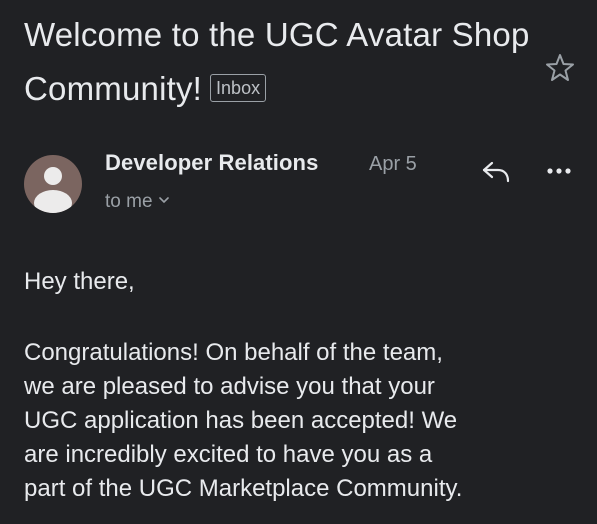 The height and width of the screenshot is (524, 597). What do you see at coordinates (393, 164) in the screenshot?
I see `email-date: Apr 5` at bounding box center [393, 164].